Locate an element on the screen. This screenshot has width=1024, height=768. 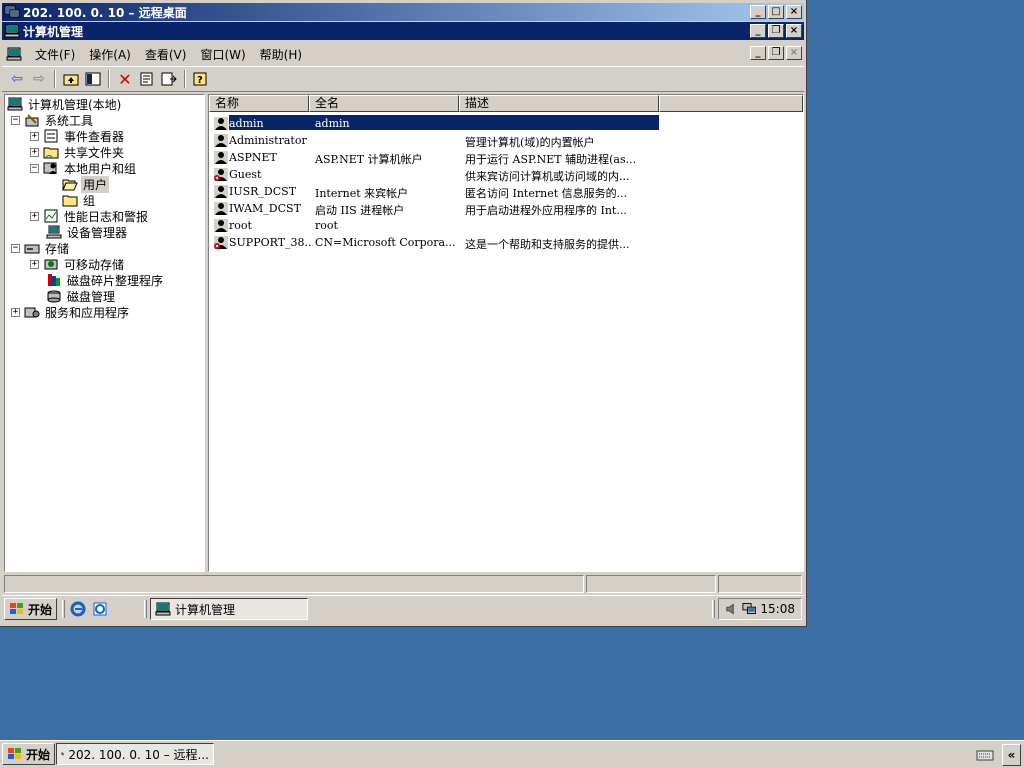
restore-button: □ is located at coordinates (776, 12).